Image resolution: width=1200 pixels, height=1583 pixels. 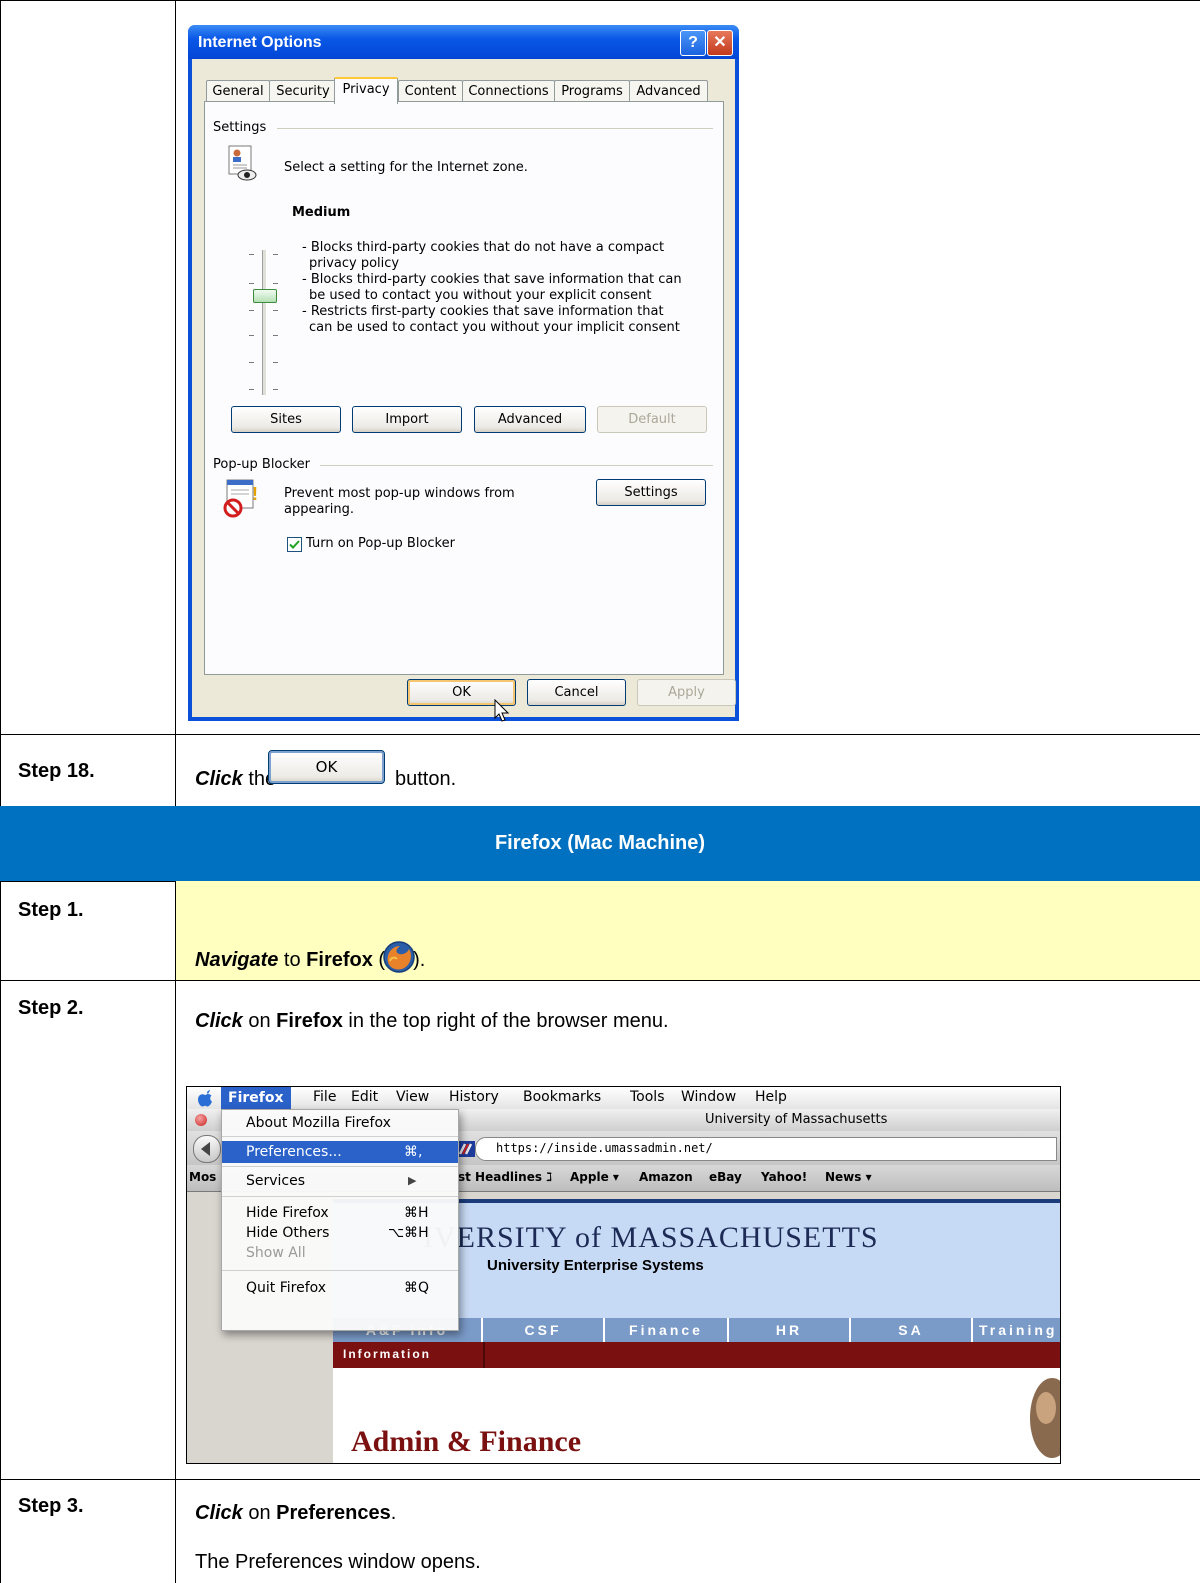 What do you see at coordinates (366, 90) in the screenshot?
I see `tab-privacy: Privacy` at bounding box center [366, 90].